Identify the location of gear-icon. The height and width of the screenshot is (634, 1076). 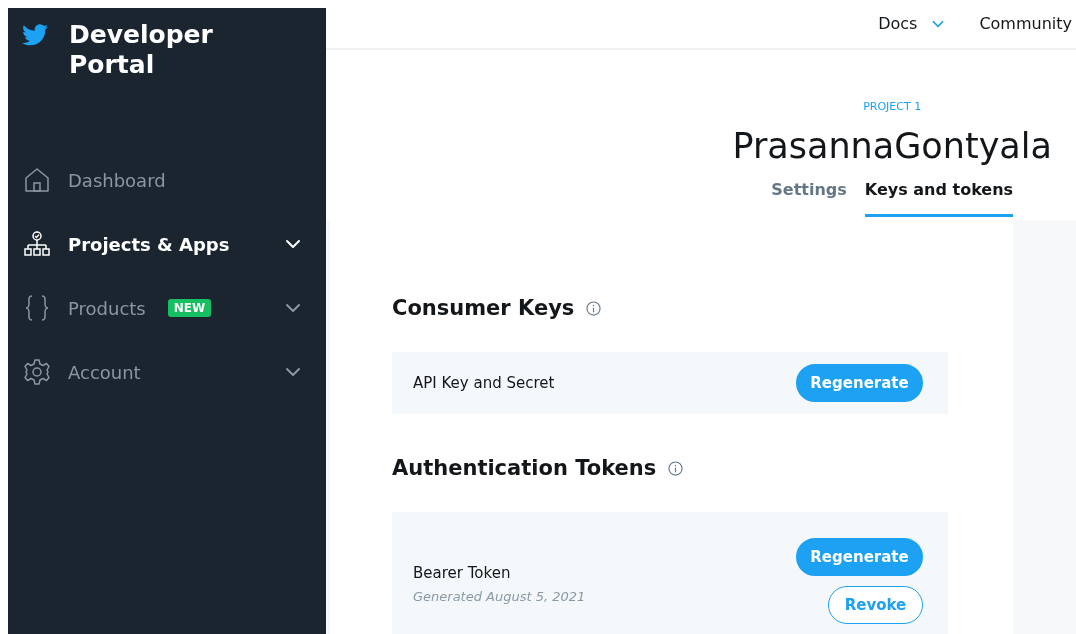
(37, 372).